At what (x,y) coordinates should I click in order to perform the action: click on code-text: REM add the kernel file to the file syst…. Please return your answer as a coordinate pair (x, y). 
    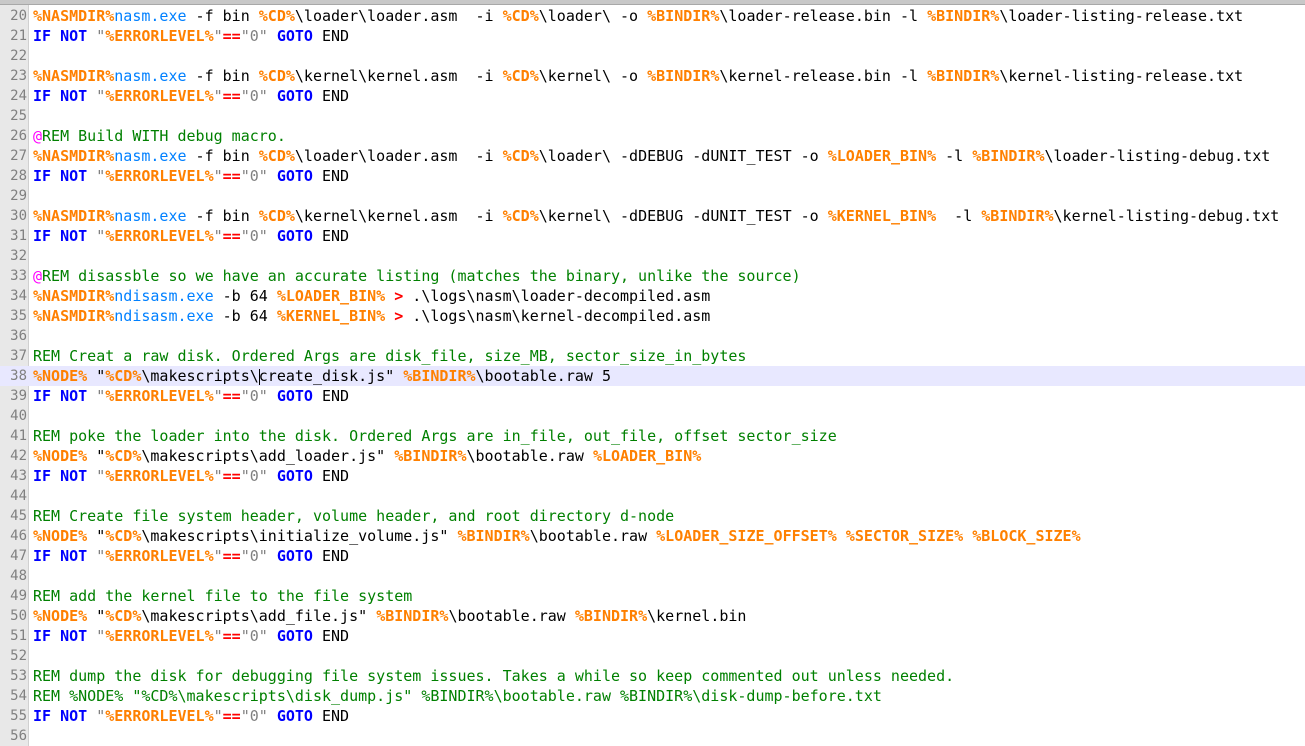
    Looking at the image, I should click on (669, 596).